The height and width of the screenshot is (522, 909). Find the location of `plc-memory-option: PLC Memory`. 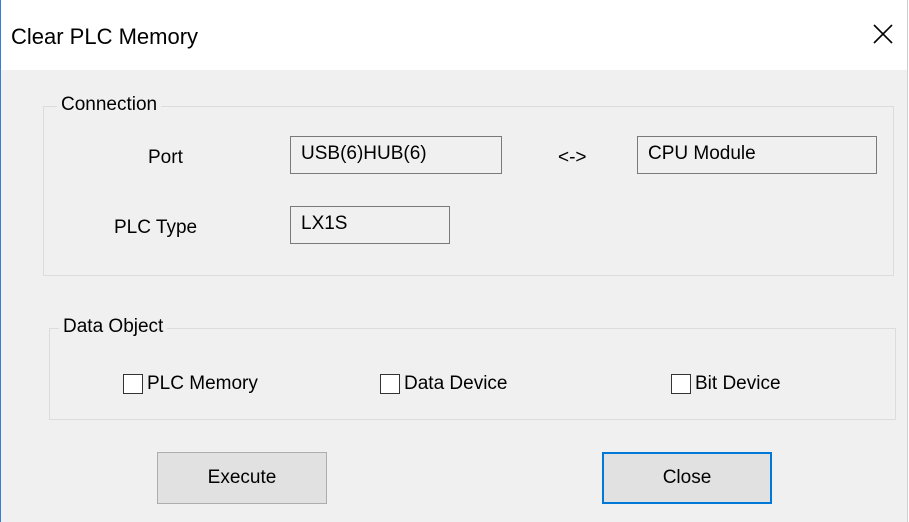

plc-memory-option: PLC Memory is located at coordinates (190, 384).